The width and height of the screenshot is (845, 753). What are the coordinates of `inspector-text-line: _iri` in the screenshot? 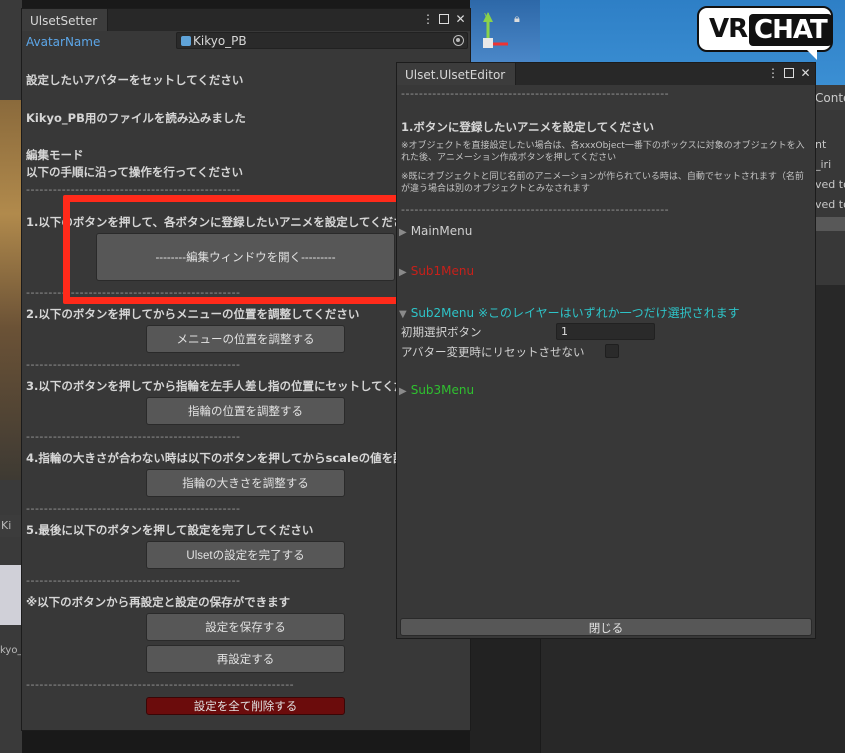 It's located at (823, 164).